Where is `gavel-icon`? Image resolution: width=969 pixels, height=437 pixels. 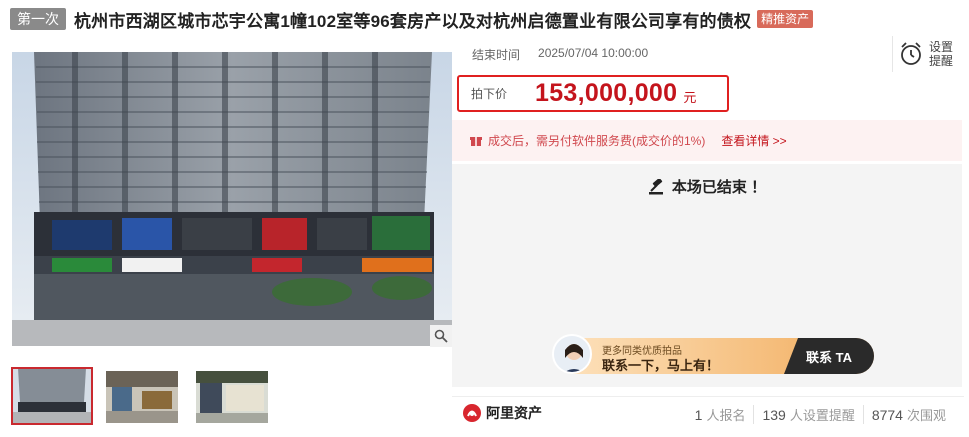 gavel-icon is located at coordinates (655, 186).